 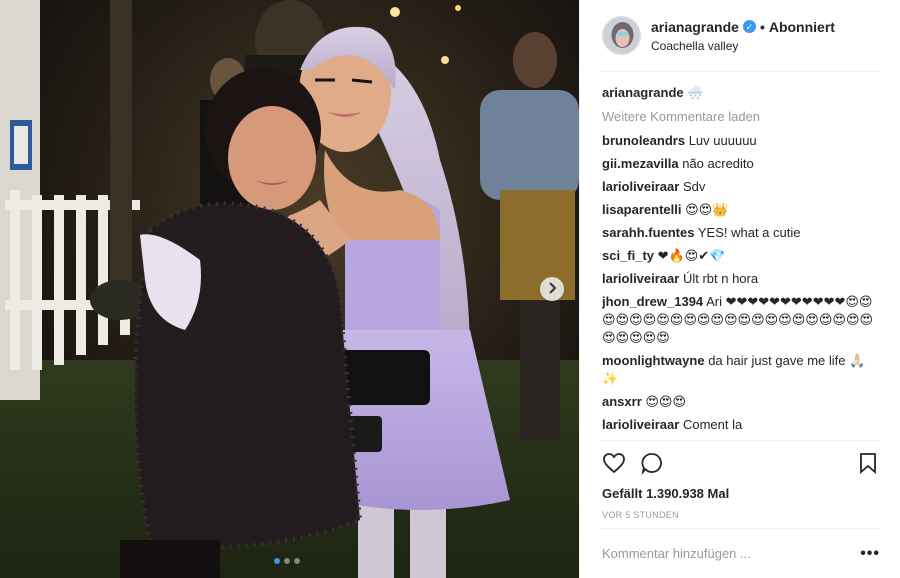 What do you see at coordinates (691, 255) in the screenshot?
I see `comment-text: ❤🔥😍✔💎` at bounding box center [691, 255].